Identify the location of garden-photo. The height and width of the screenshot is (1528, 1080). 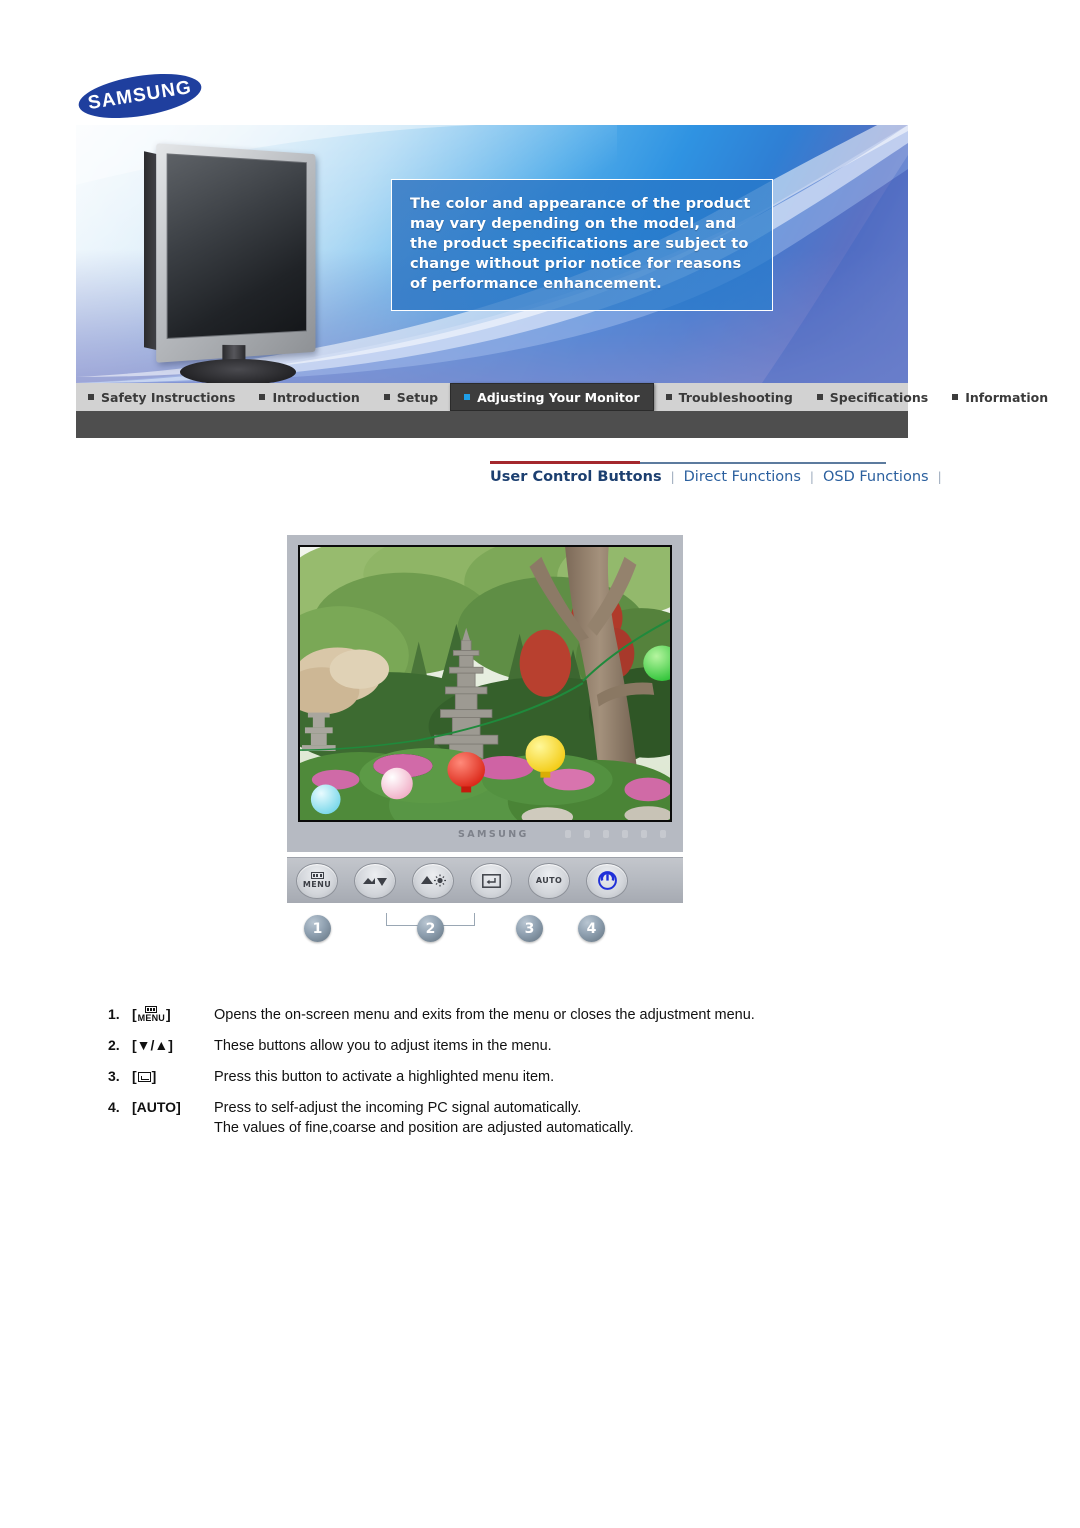
(485, 683).